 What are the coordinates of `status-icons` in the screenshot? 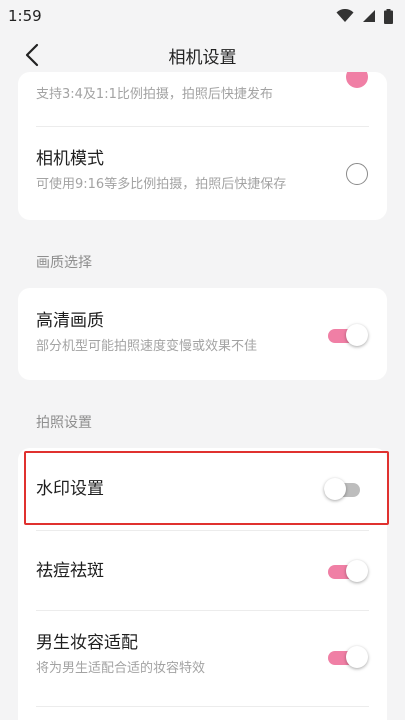 It's located at (364, 16).